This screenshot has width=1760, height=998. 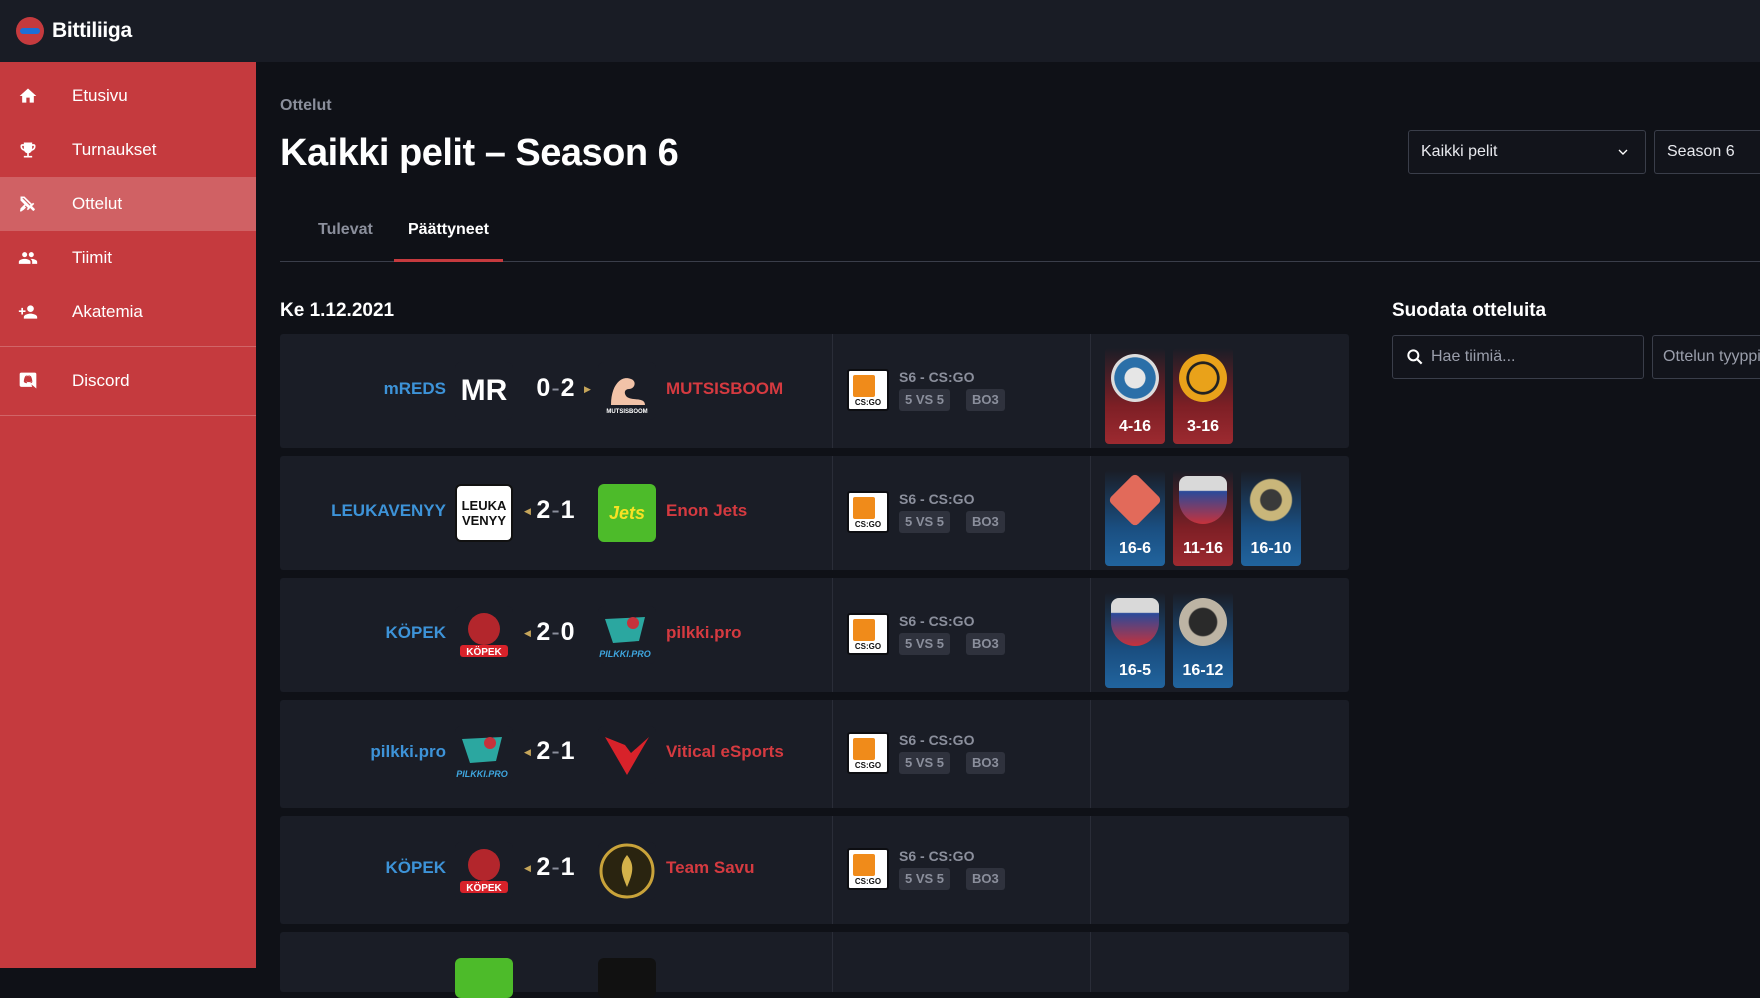 I want to click on away-team-name: pilkki.pro, so click(x=704, y=633).